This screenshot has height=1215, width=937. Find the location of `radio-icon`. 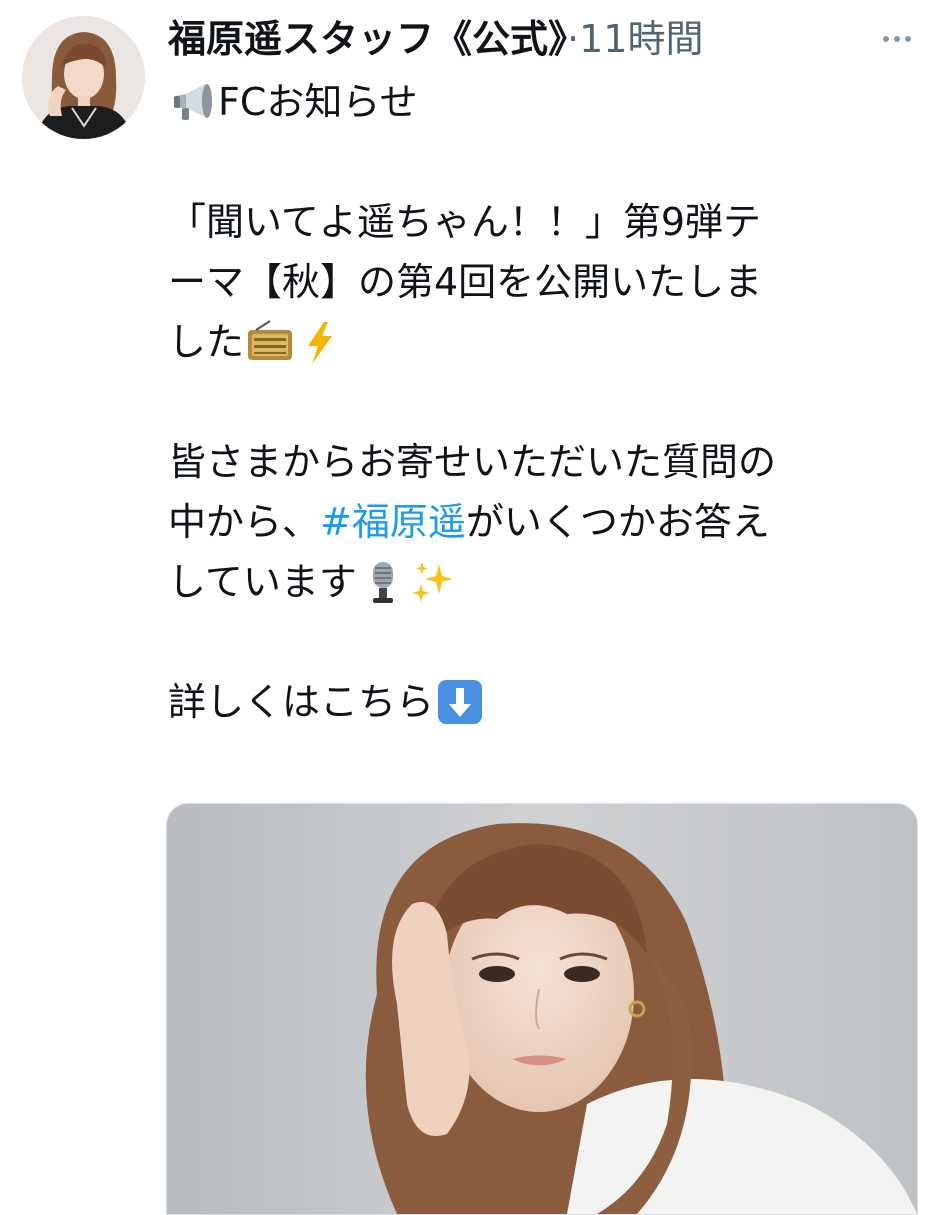

radio-icon is located at coordinates (270, 342).